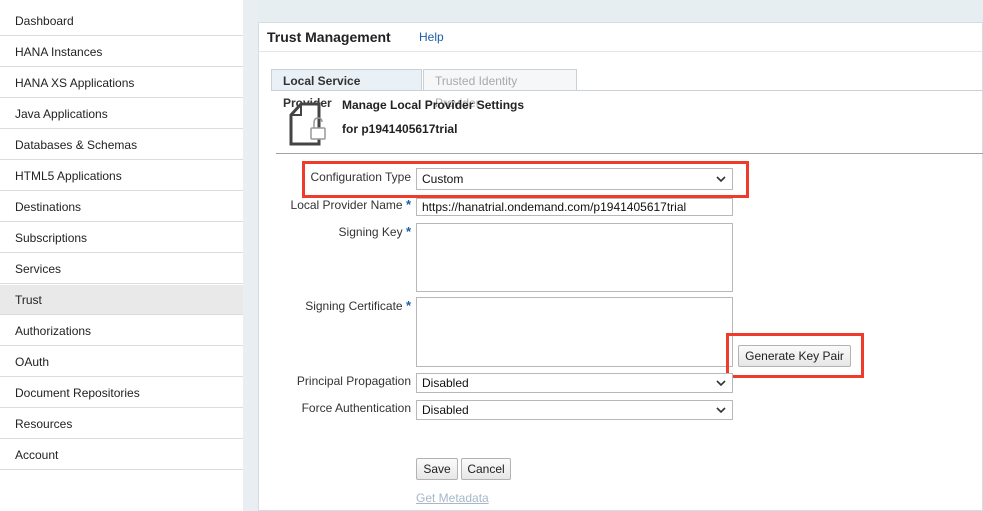 This screenshot has height=511, width=983. What do you see at coordinates (400, 129) in the screenshot?
I see `panel-subtitle: for p1941405617trial` at bounding box center [400, 129].